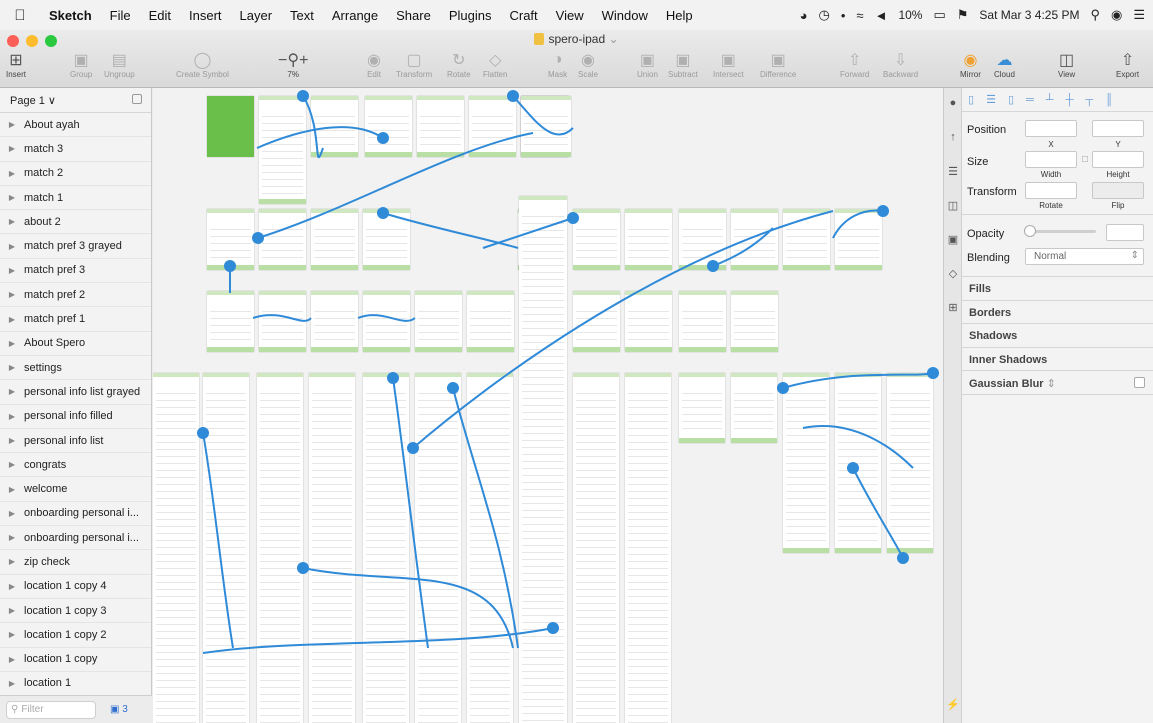  I want to click on document-title: spero-ipad ⌄, so click(576, 39).